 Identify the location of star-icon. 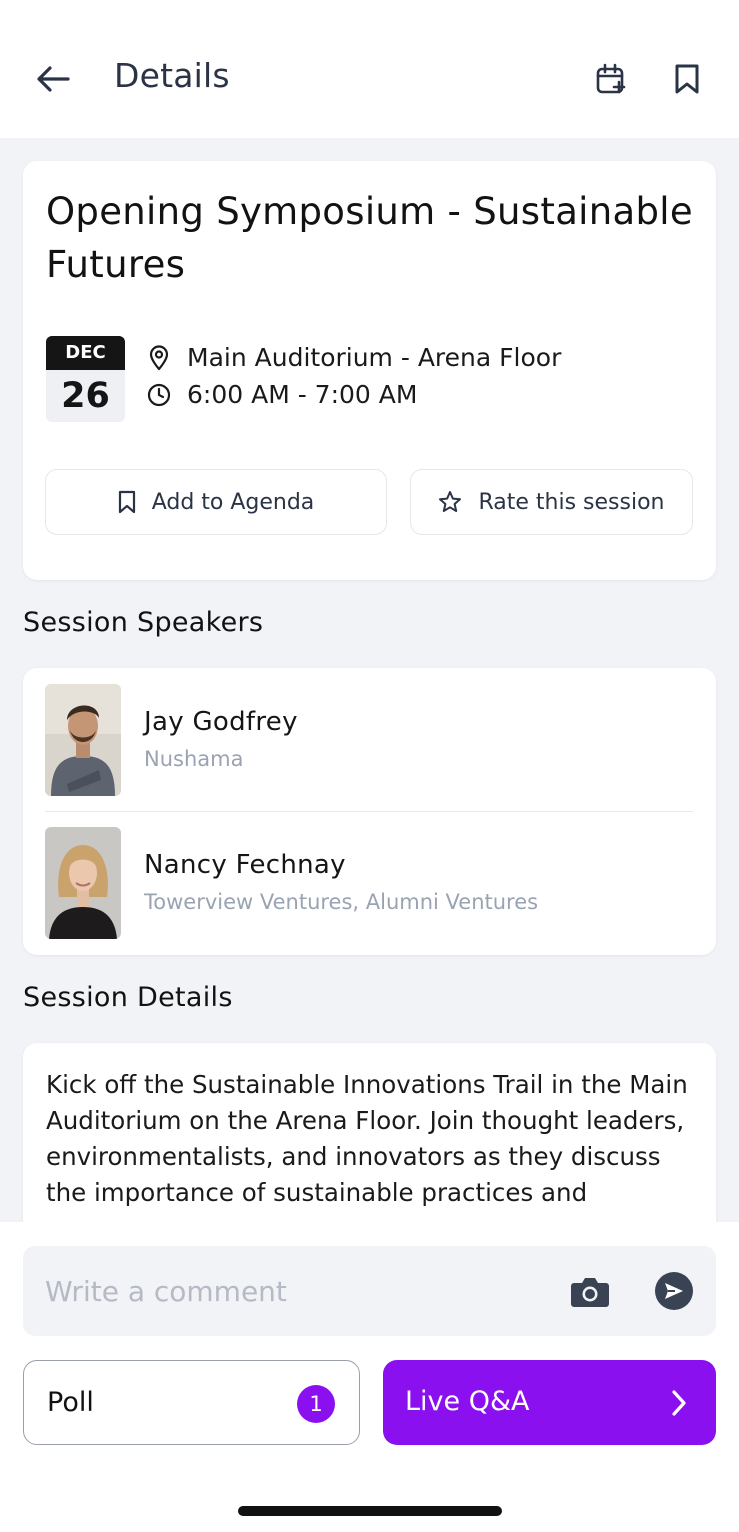
(450, 502).